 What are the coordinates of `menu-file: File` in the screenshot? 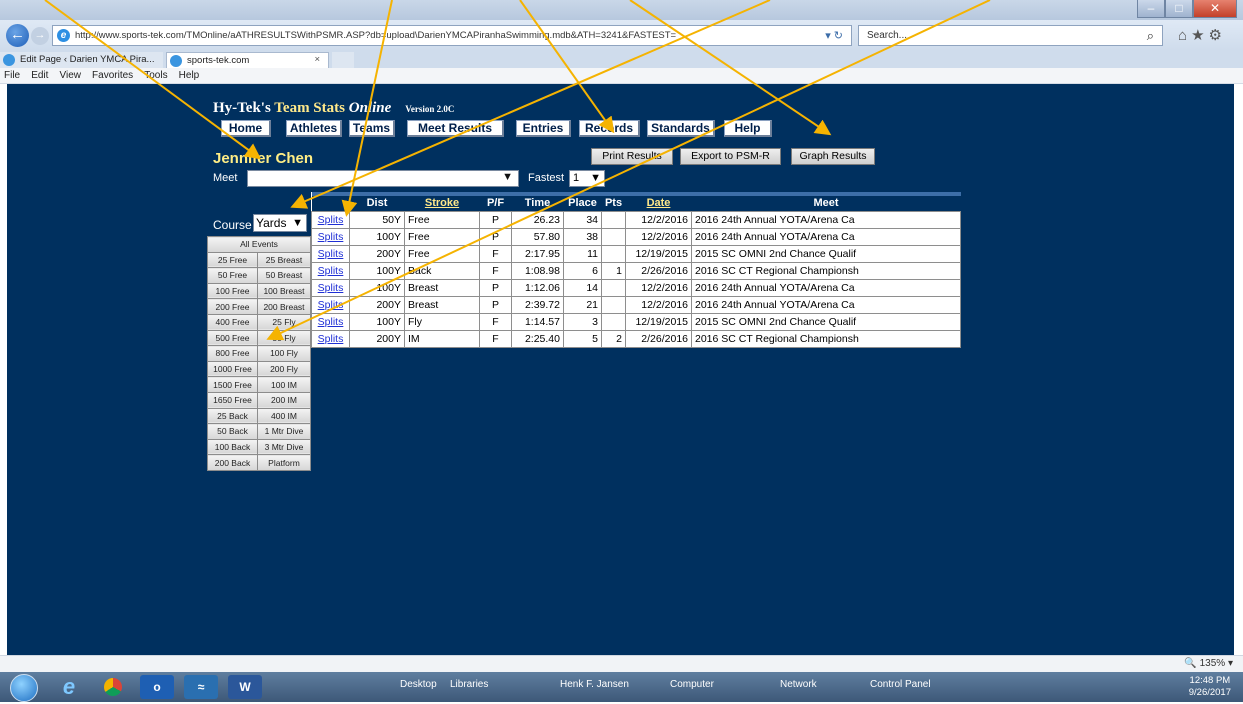 It's located at (12, 74).